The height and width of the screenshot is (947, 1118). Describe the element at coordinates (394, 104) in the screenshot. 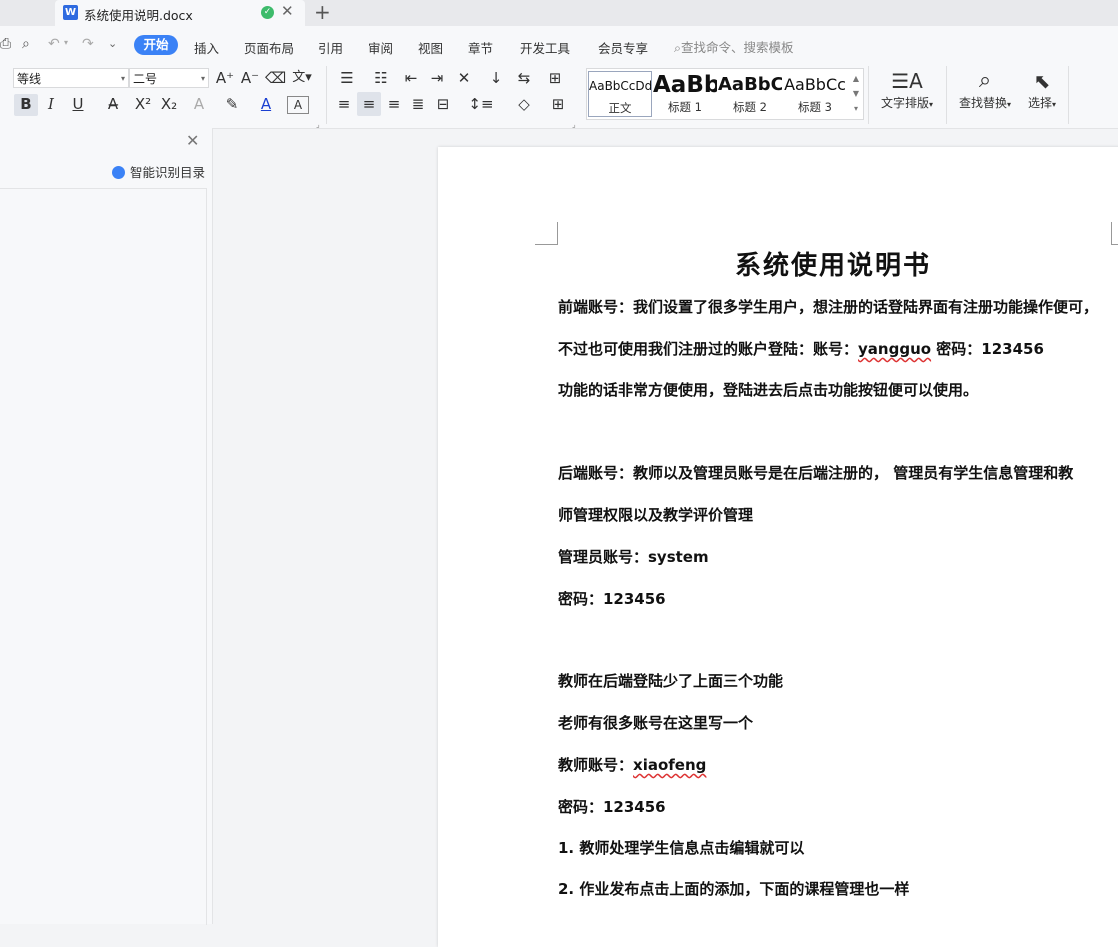

I see `align-right-icon: ≡` at that location.